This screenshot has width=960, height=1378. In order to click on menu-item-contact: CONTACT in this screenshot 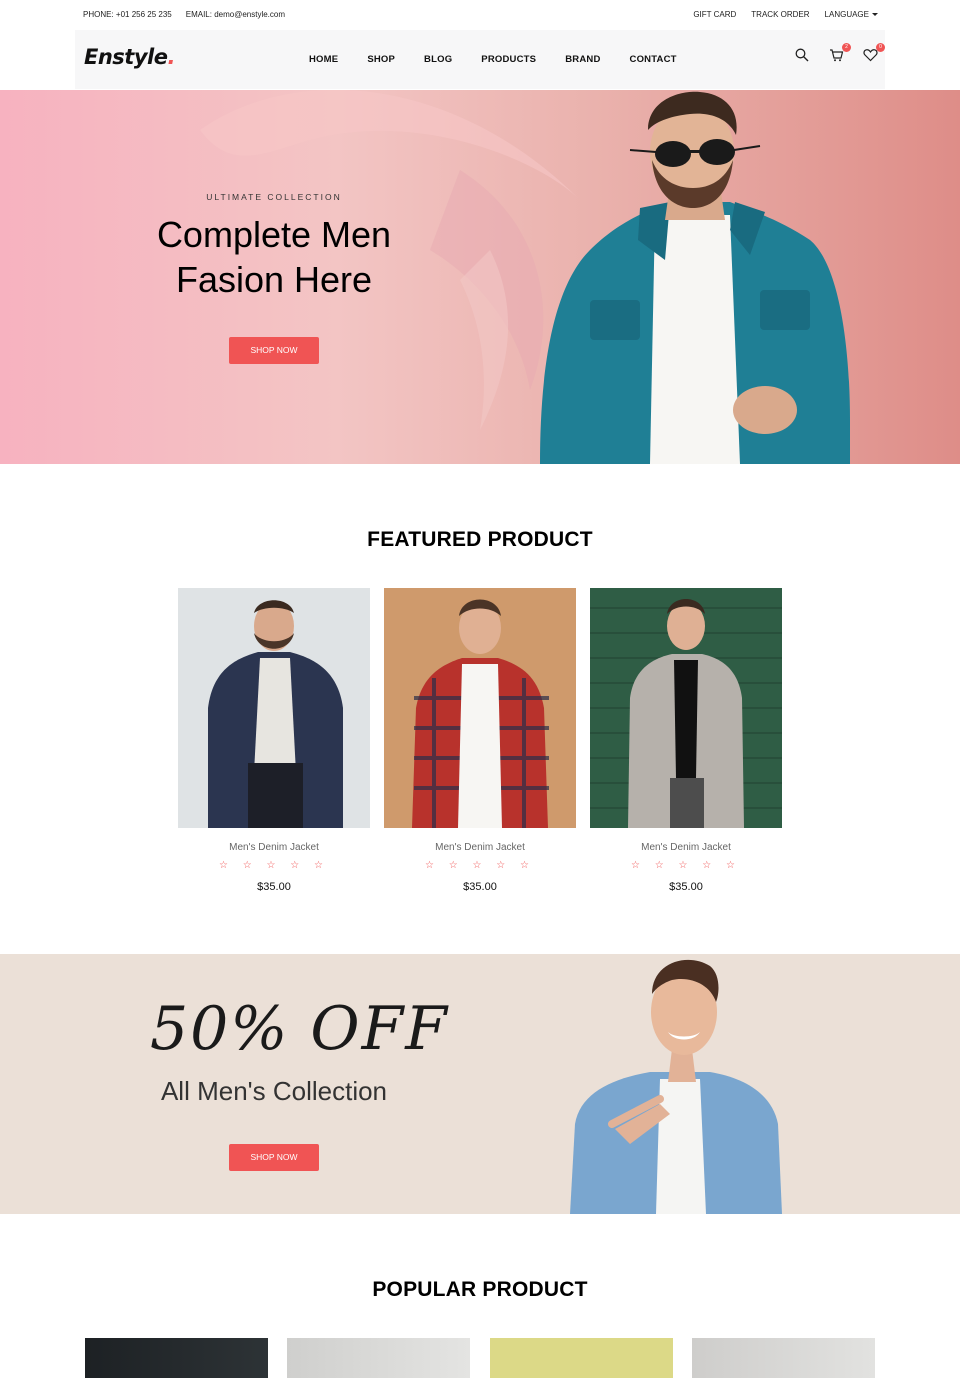, I will do `click(653, 59)`.